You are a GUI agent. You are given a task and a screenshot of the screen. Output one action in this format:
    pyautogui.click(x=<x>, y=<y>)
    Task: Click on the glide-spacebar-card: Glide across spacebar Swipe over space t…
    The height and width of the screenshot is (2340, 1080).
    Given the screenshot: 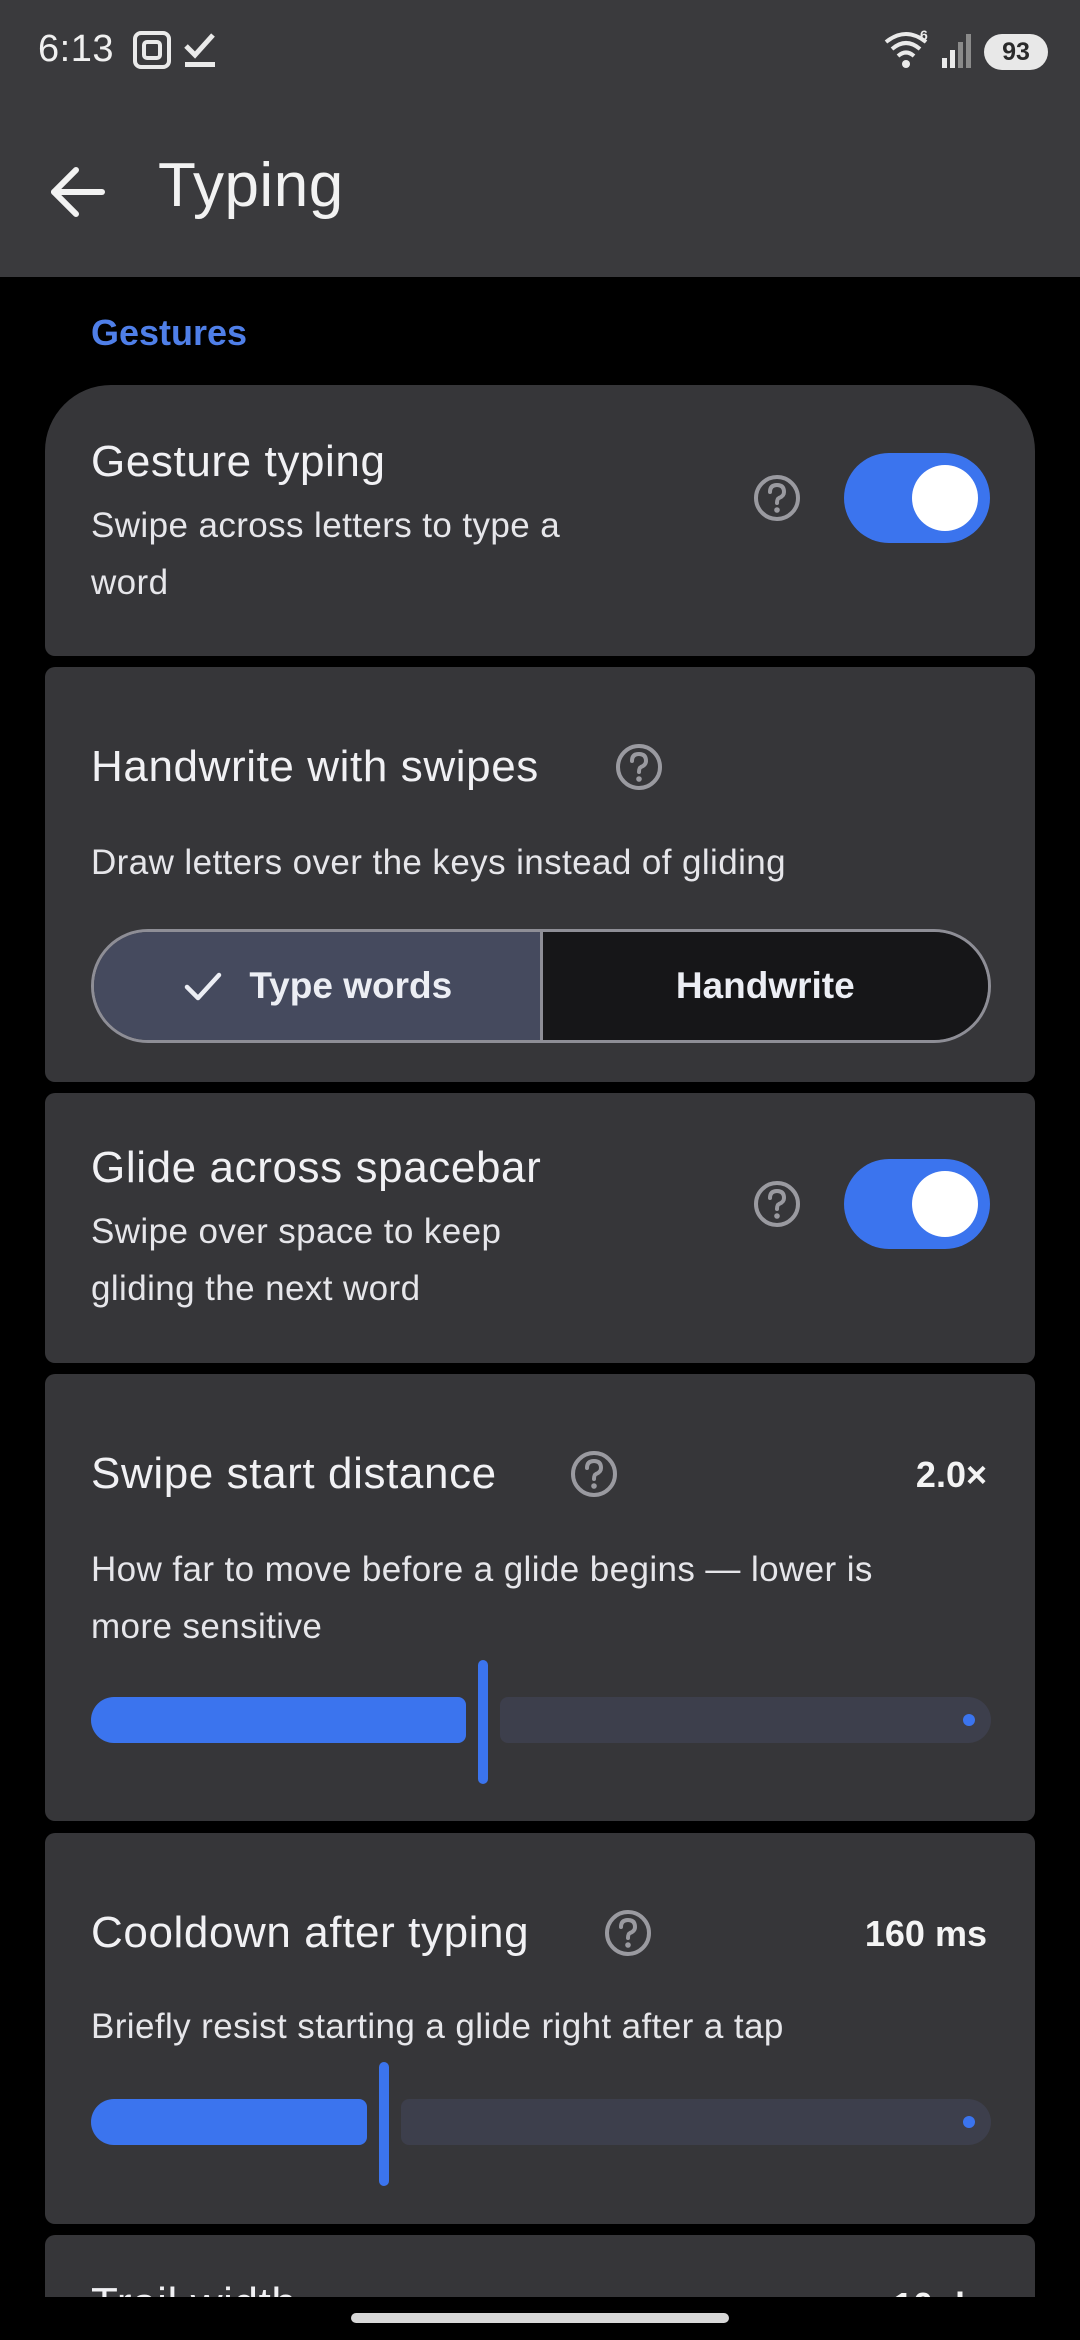 What is the action you would take?
    pyautogui.click(x=540, y=1228)
    